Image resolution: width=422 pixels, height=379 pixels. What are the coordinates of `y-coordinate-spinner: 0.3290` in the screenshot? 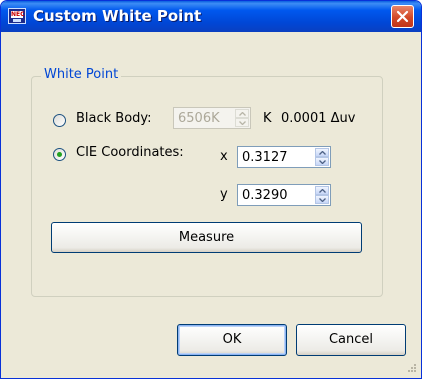 It's located at (284, 195).